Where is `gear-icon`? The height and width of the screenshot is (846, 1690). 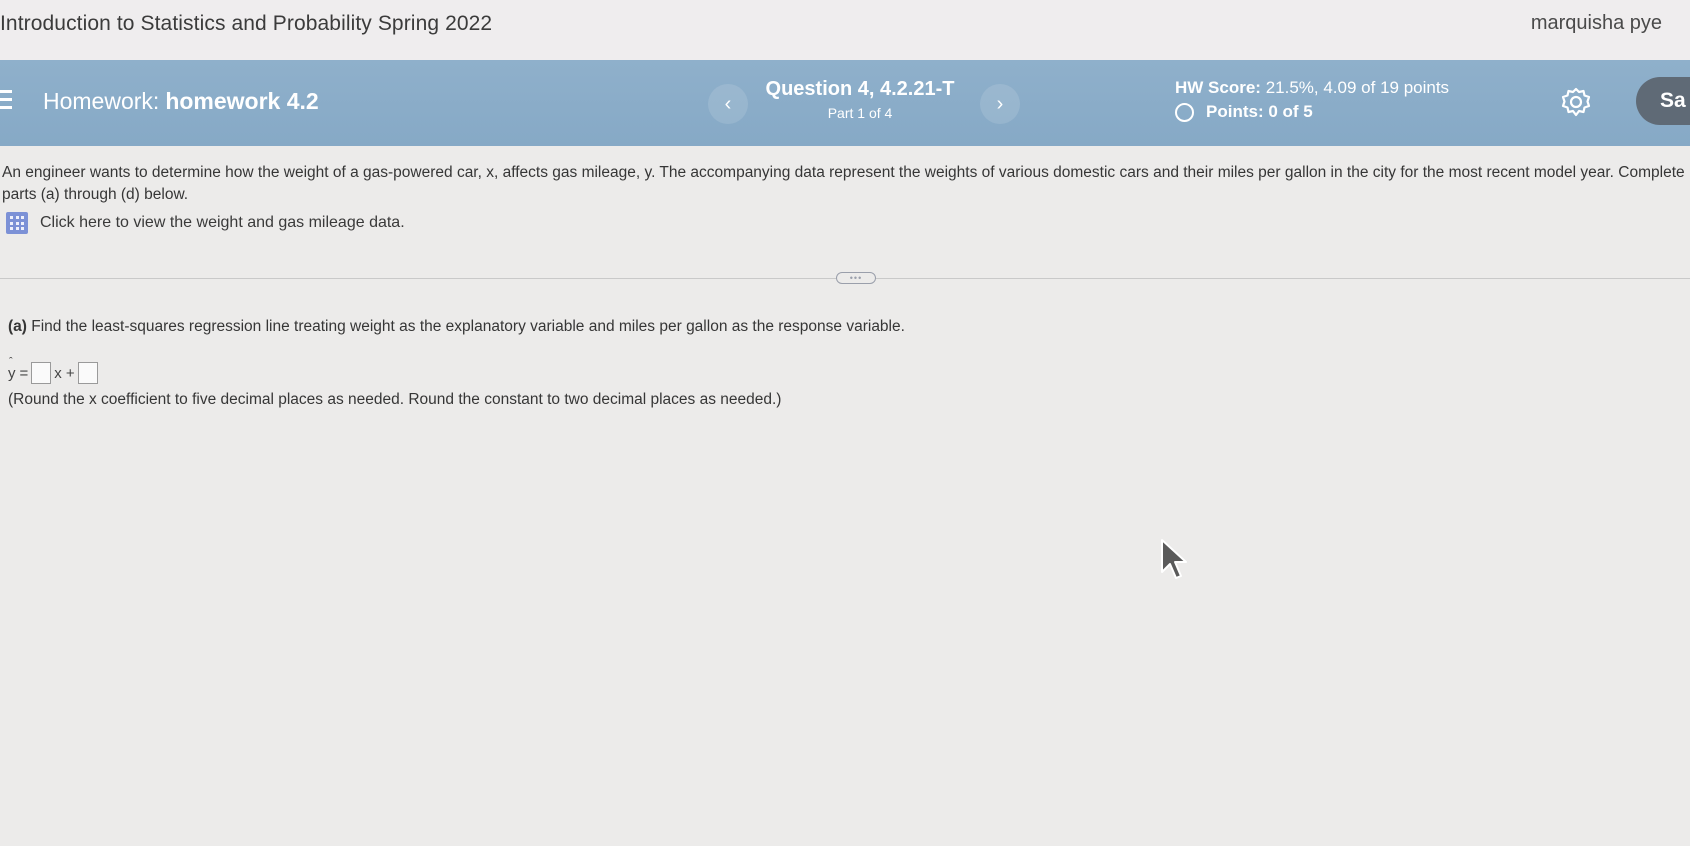
gear-icon is located at coordinates (1576, 102).